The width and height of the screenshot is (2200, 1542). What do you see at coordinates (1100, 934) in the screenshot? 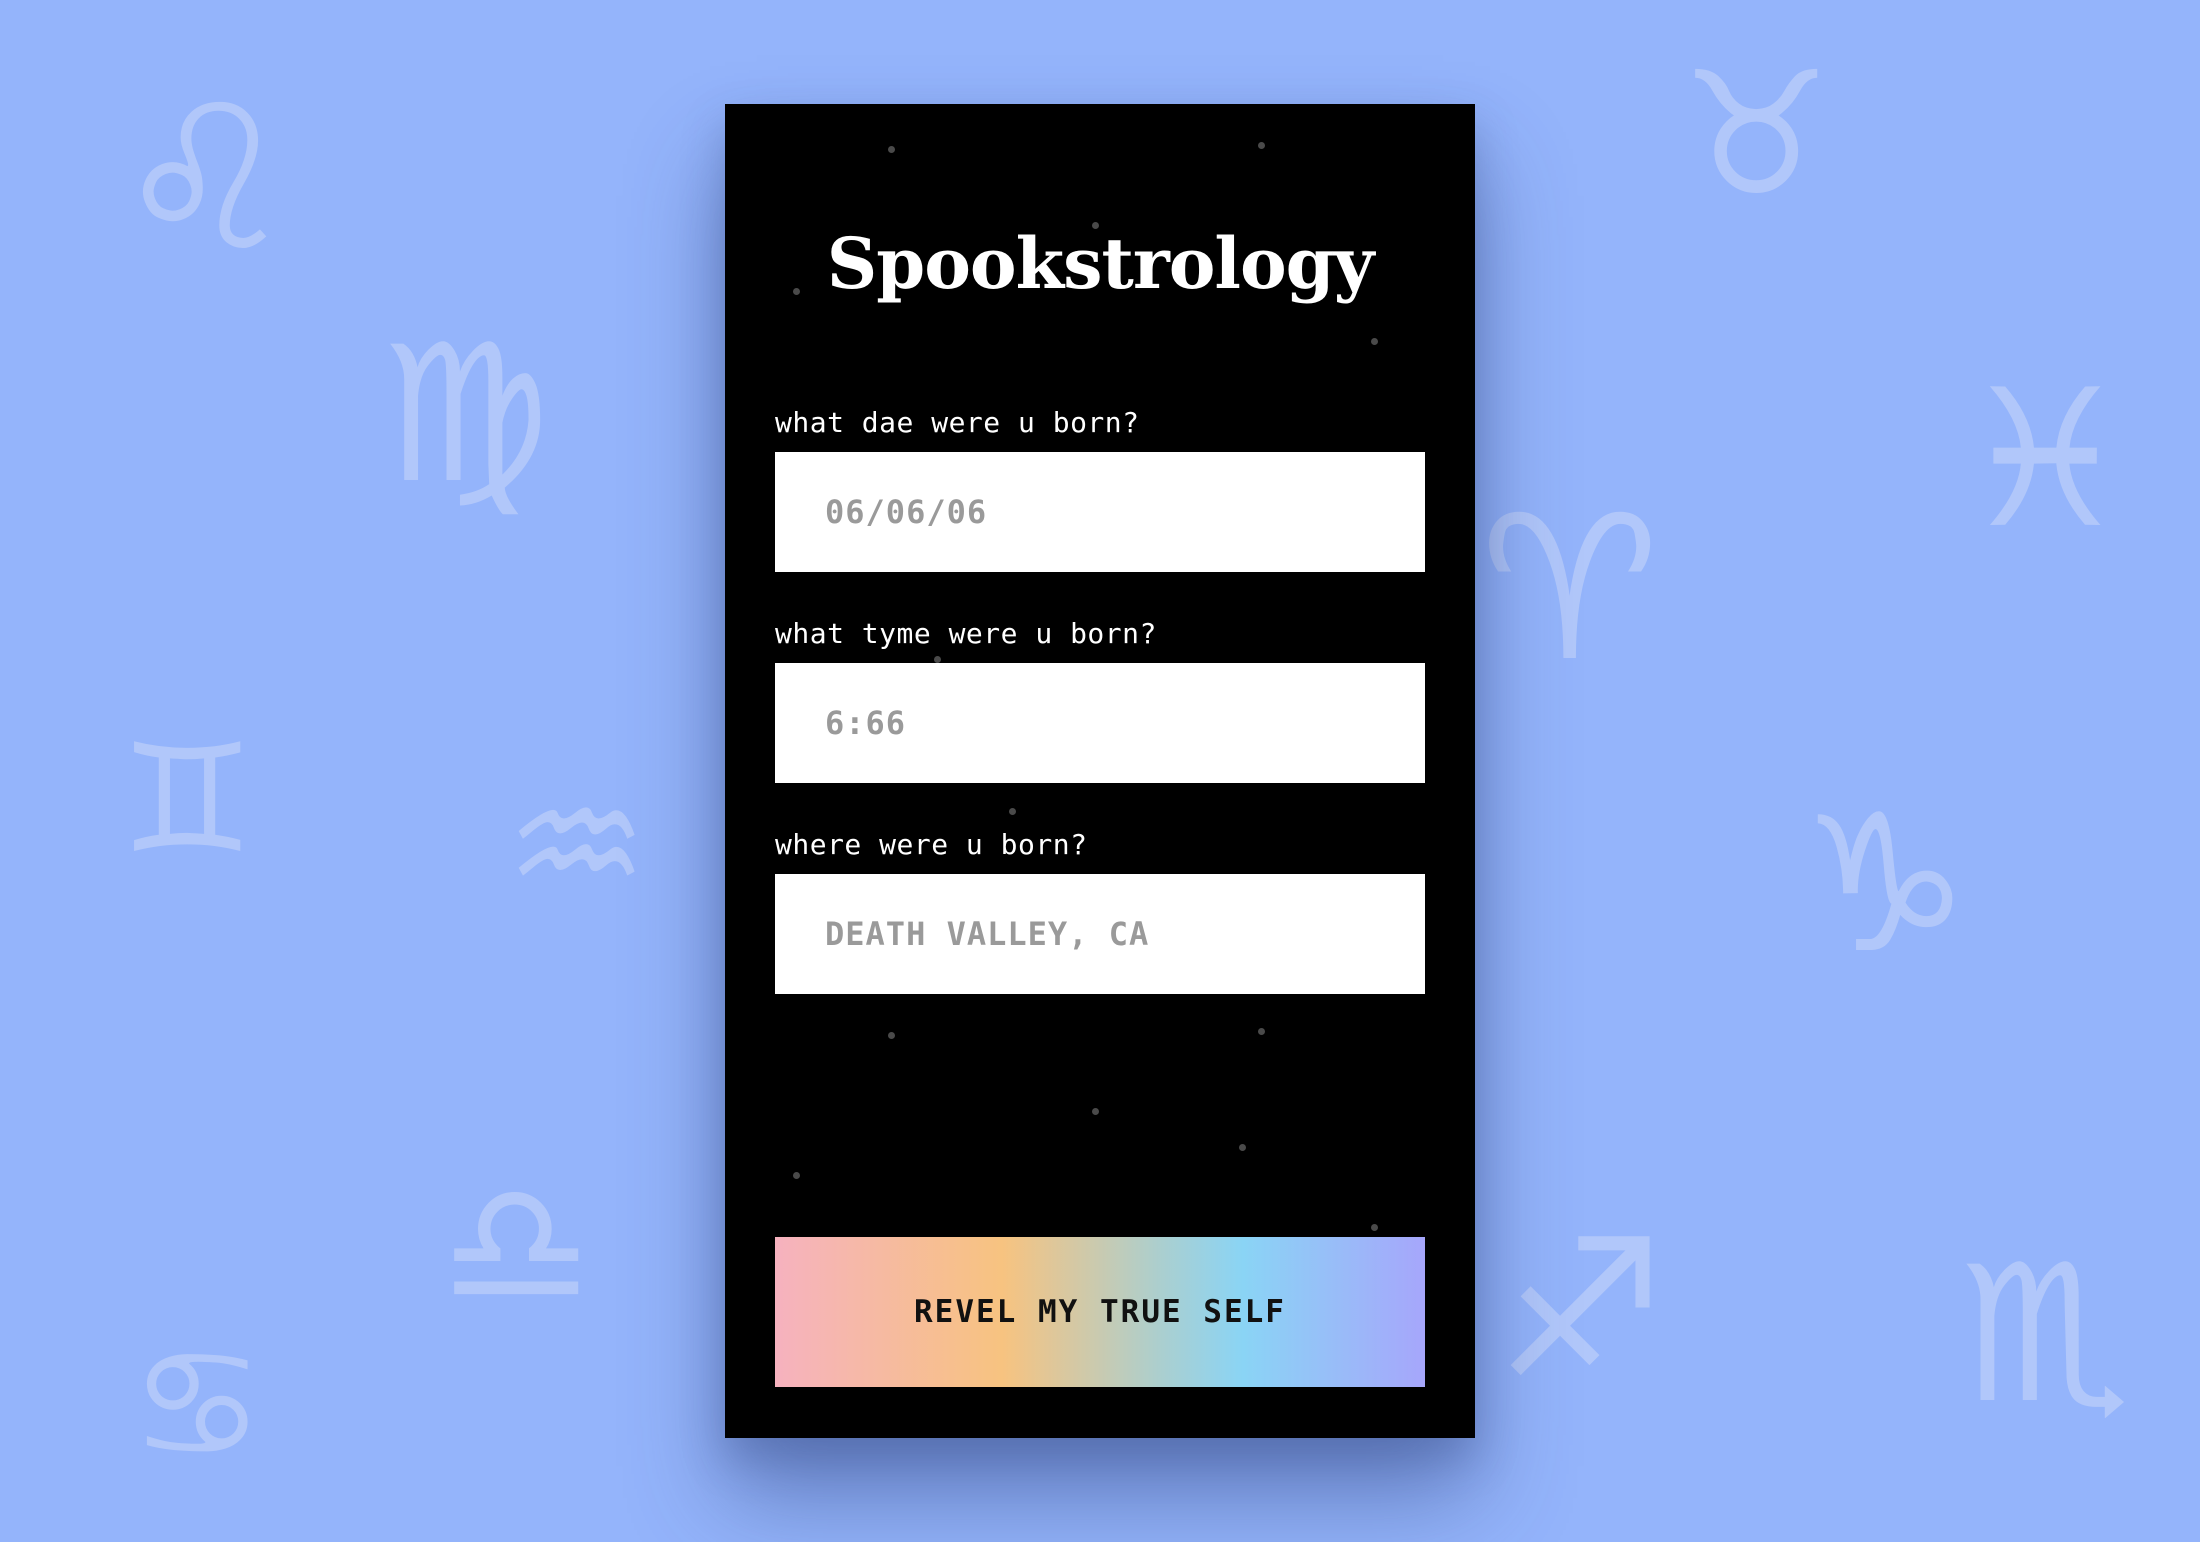
I see `birth-place-input` at bounding box center [1100, 934].